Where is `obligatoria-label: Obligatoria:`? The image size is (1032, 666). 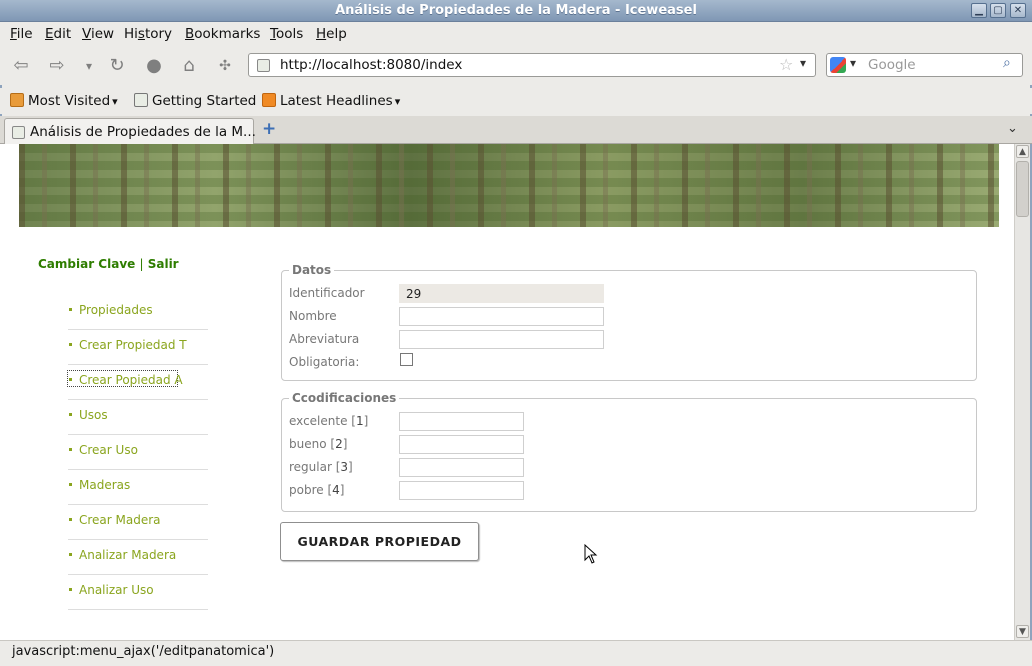 obligatoria-label: Obligatoria: is located at coordinates (324, 362).